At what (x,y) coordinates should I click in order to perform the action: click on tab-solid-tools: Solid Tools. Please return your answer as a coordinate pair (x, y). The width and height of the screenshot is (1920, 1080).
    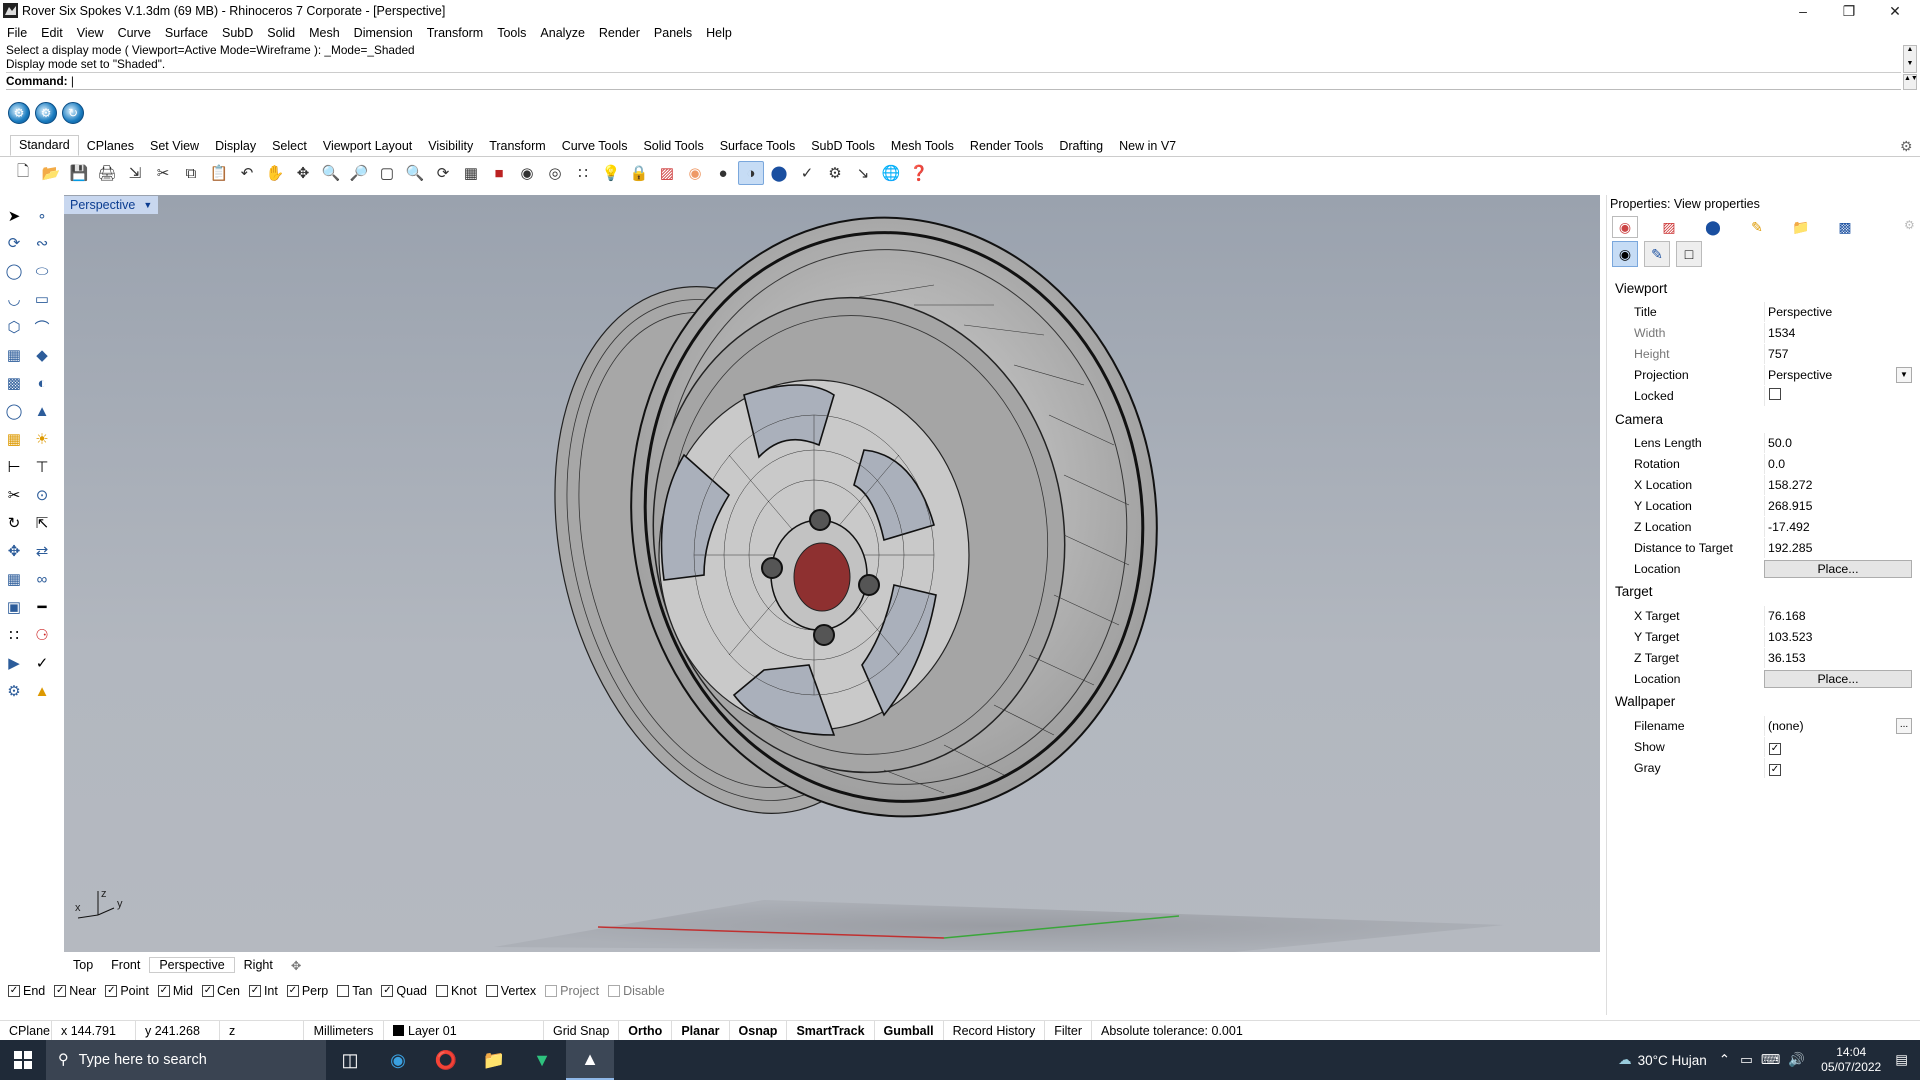
    Looking at the image, I should click on (673, 146).